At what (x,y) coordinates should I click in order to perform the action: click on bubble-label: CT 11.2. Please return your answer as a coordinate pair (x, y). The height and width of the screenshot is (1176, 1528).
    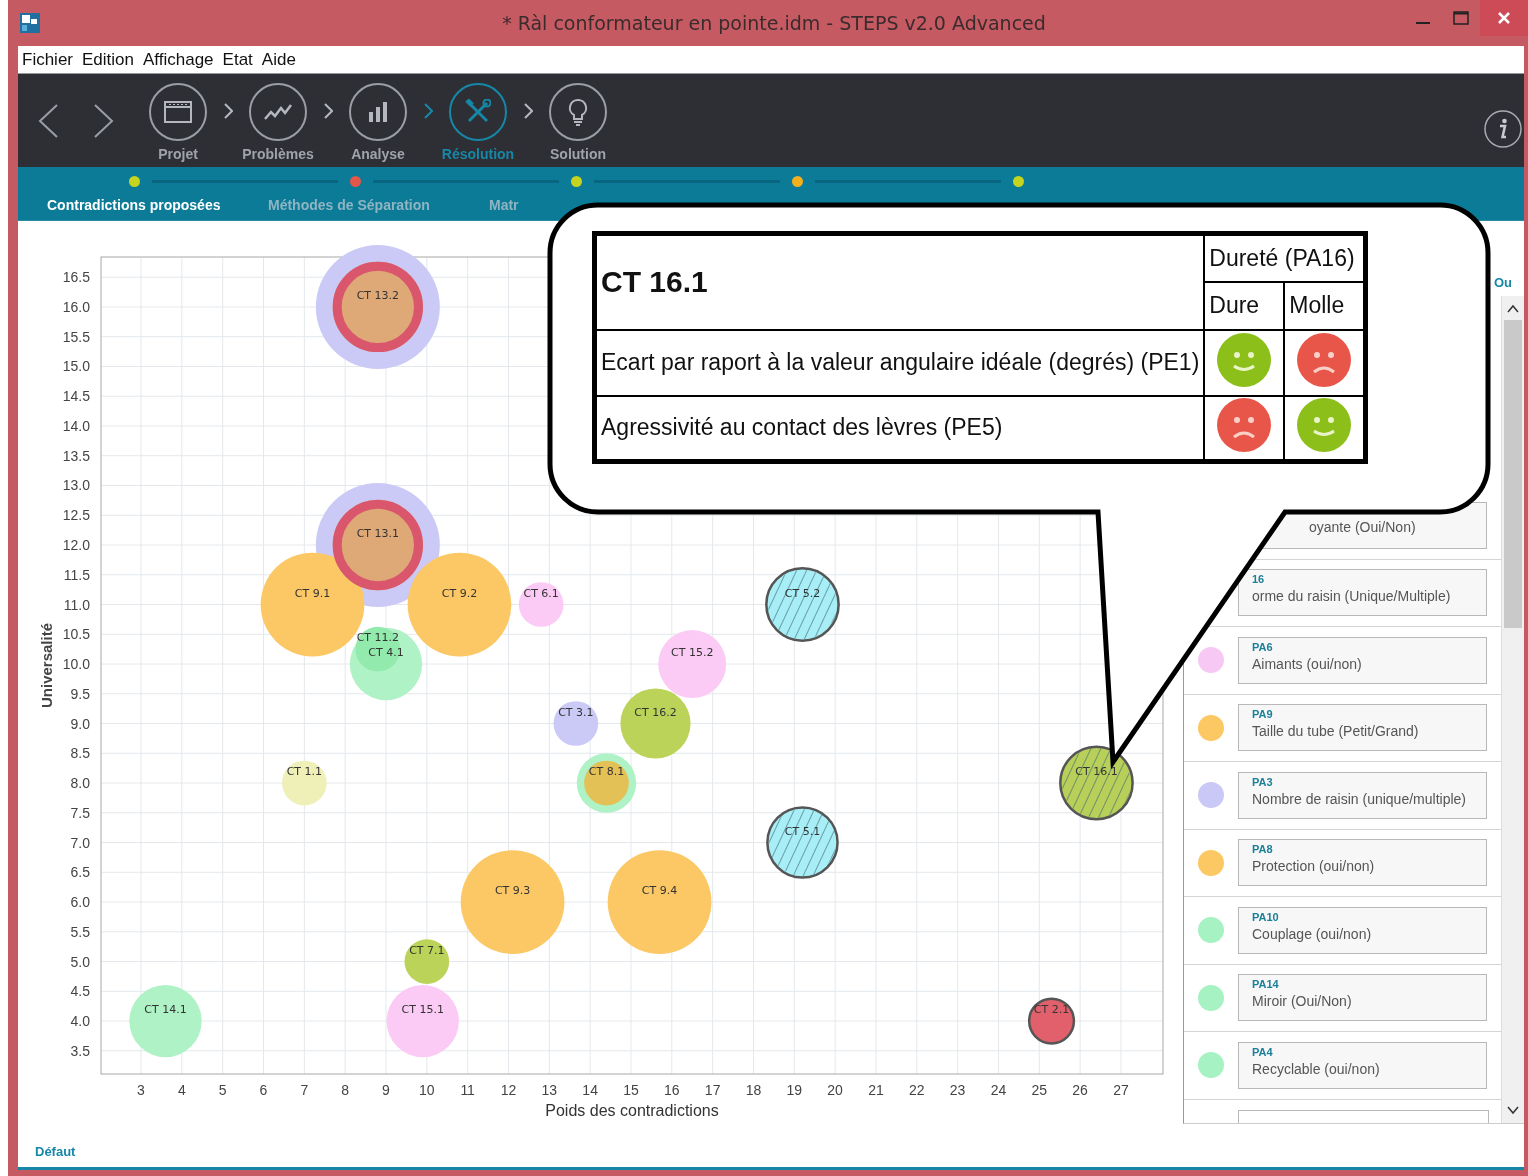
    Looking at the image, I should click on (378, 637).